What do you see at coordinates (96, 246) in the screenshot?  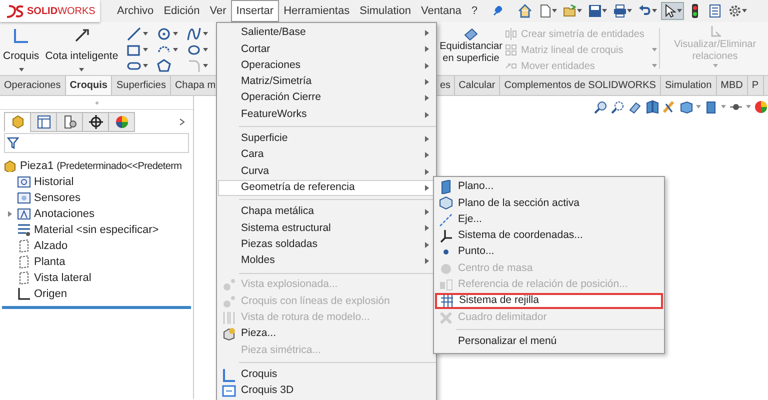 I see `tree-item: Alzado` at bounding box center [96, 246].